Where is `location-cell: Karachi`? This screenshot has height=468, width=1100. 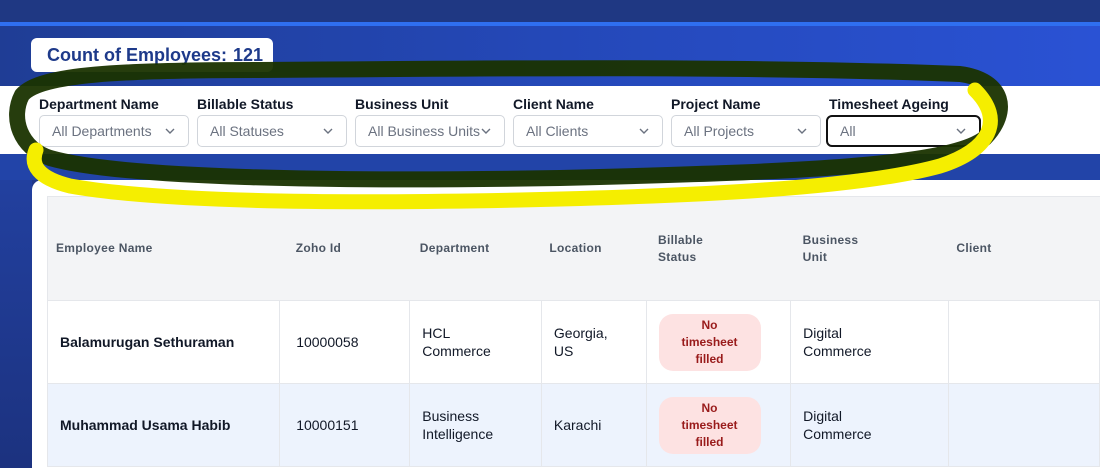
location-cell: Karachi is located at coordinates (594, 425).